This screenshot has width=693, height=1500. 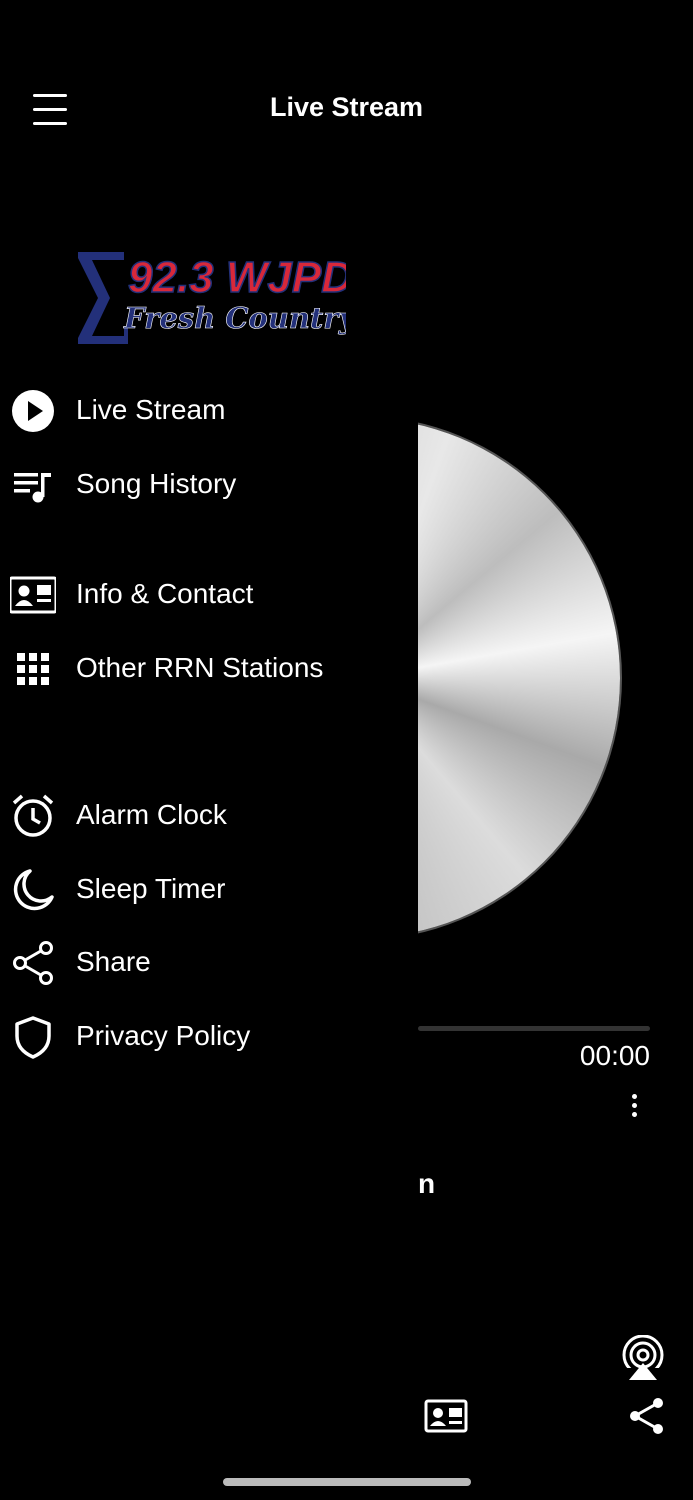 I want to click on grid-icon, so click(x=33, y=669).